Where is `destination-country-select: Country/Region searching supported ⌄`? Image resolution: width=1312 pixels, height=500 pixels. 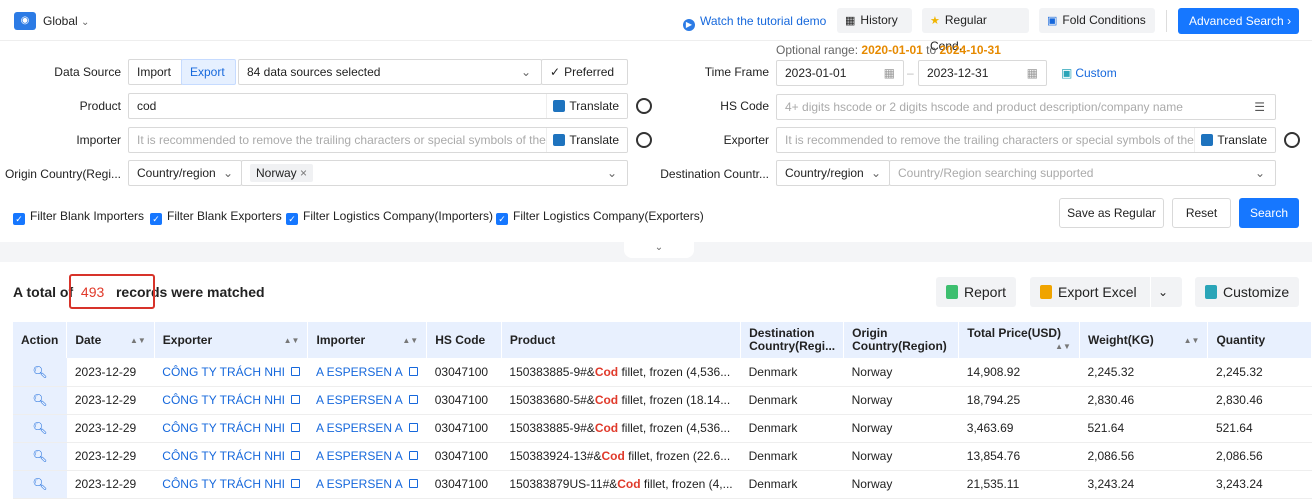
destination-country-select: Country/Region searching supported ⌄ is located at coordinates (1082, 173).